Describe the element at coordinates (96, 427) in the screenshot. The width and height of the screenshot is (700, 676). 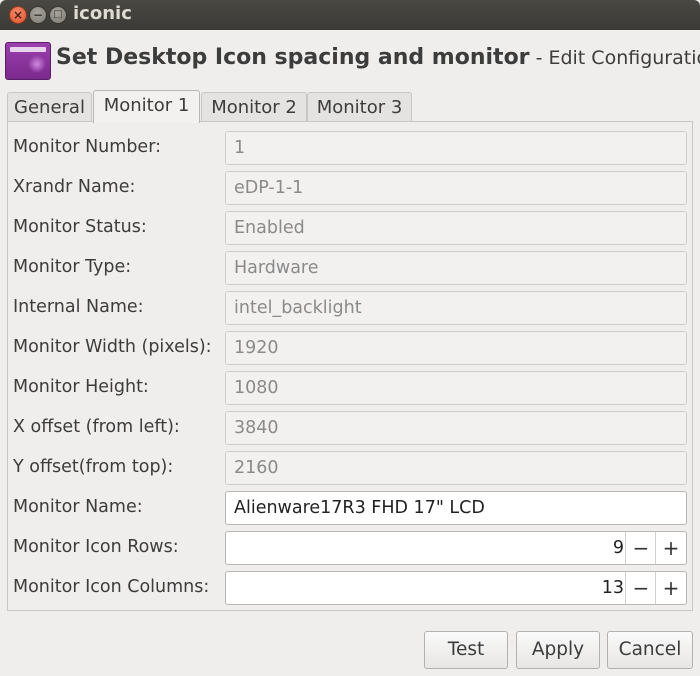
I see `x-offset-label: X offset (from left):` at that location.